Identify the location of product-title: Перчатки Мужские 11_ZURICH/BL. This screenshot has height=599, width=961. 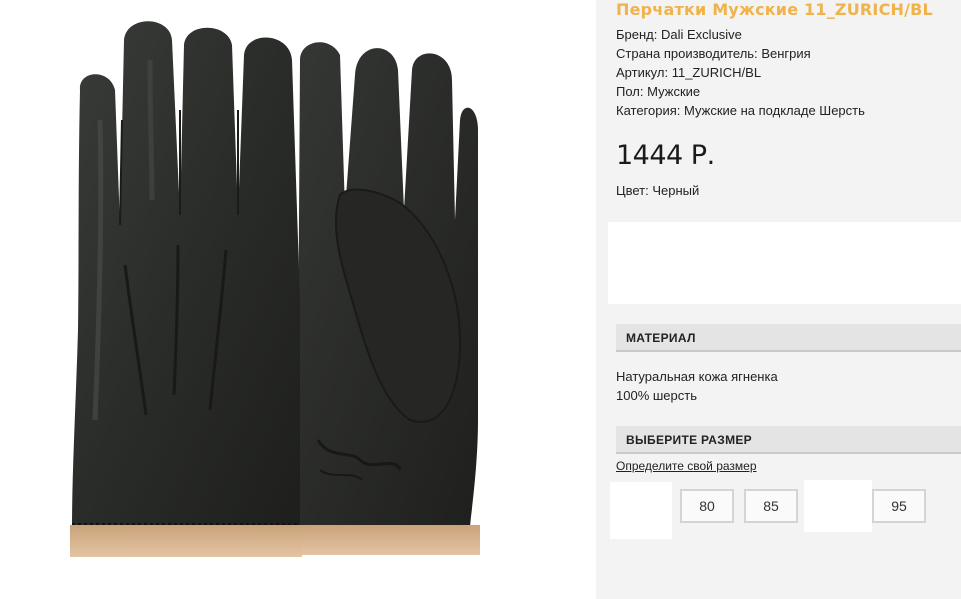
(774, 9).